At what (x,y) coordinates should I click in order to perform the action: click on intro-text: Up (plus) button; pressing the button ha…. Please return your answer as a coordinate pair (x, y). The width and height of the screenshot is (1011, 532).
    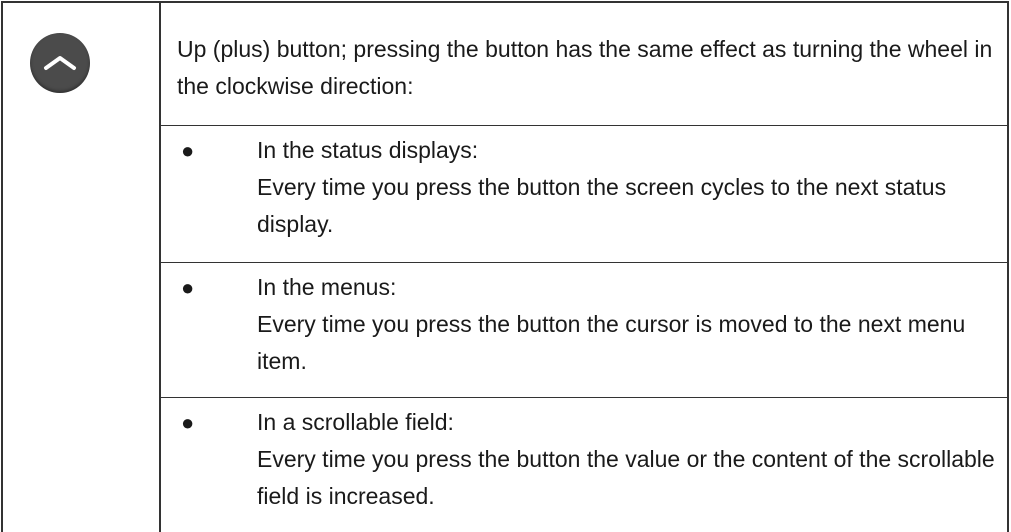
    Looking at the image, I should click on (585, 67).